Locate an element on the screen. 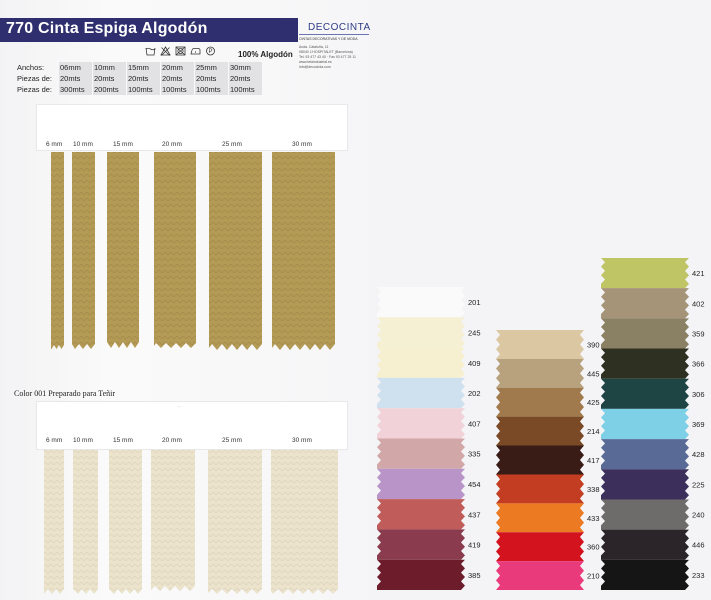 The height and width of the screenshot is (600, 711). color-code-label: 210 is located at coordinates (593, 576).